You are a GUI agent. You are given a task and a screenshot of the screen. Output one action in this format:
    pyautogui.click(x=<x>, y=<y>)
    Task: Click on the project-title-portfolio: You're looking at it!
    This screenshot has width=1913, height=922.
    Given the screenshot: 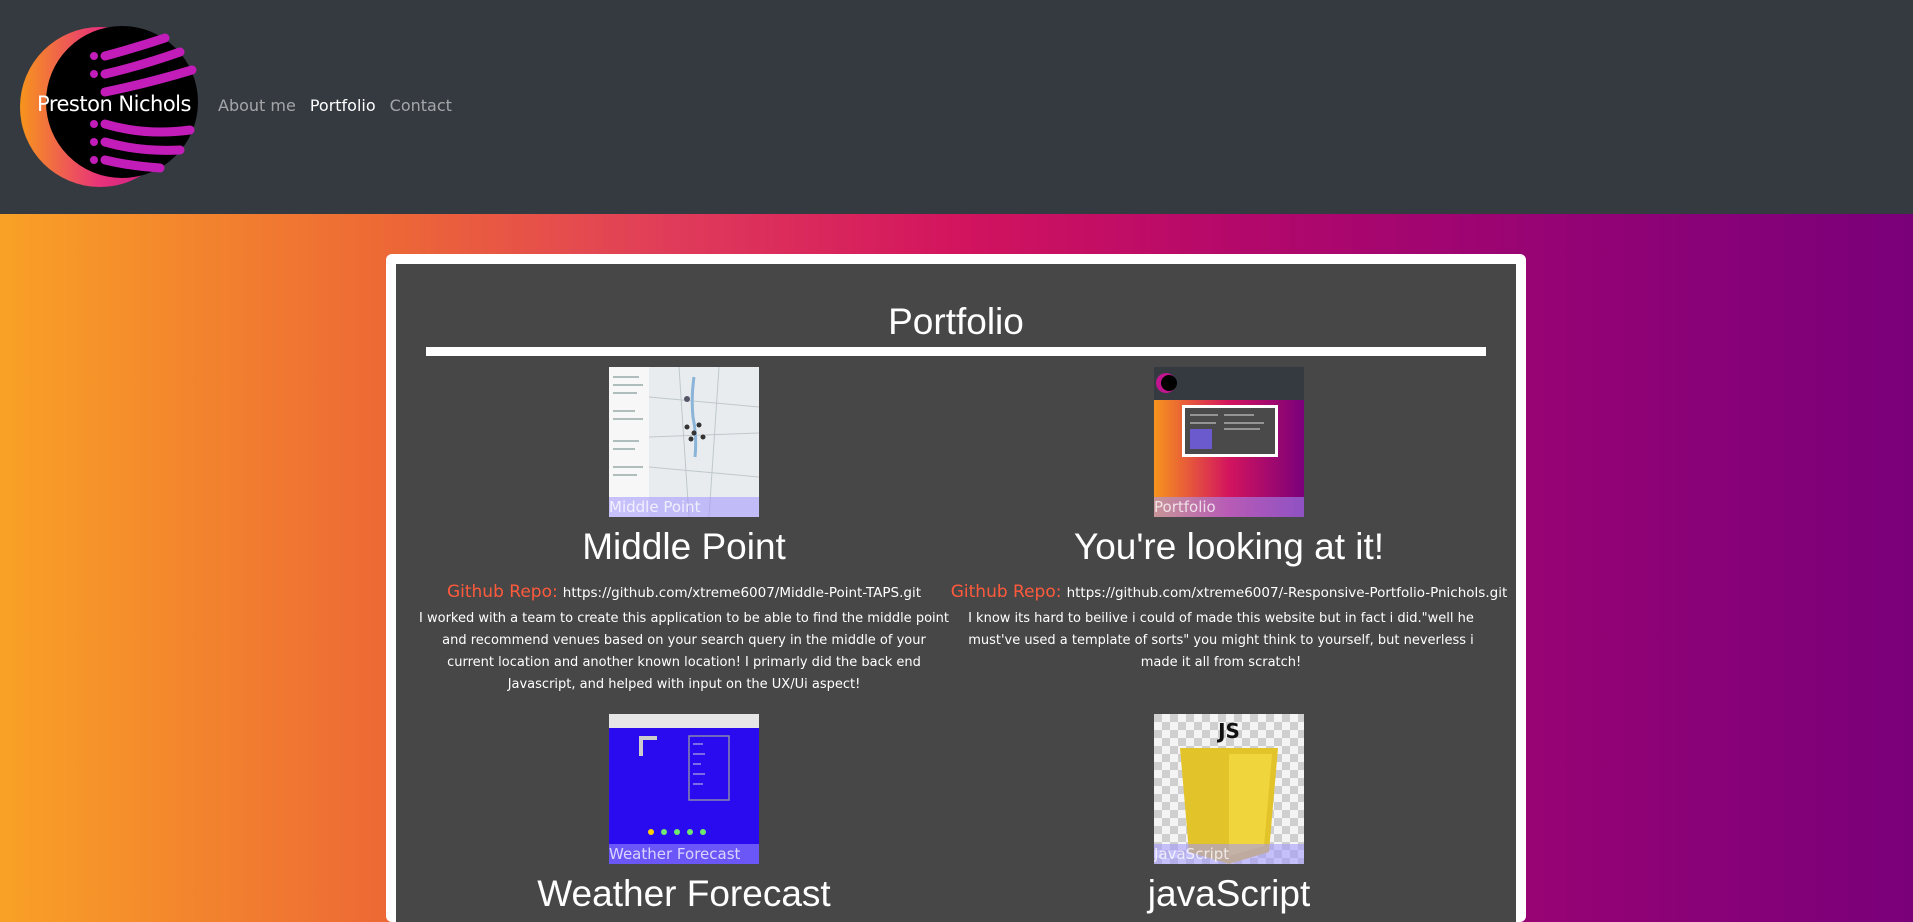 What is the action you would take?
    pyautogui.click(x=1229, y=546)
    